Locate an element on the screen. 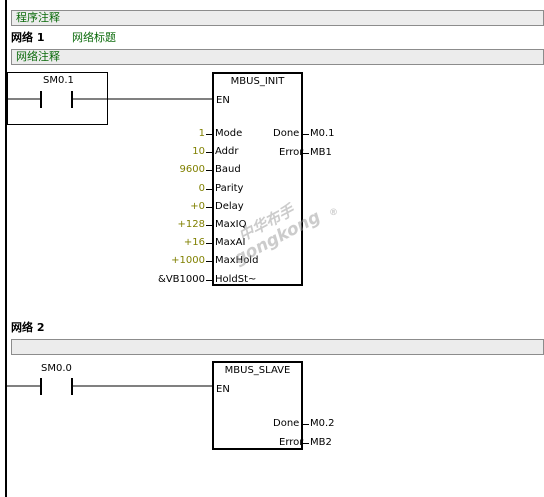 The height and width of the screenshot is (497, 544). input-value-delay: +0 is located at coordinates (197, 207).